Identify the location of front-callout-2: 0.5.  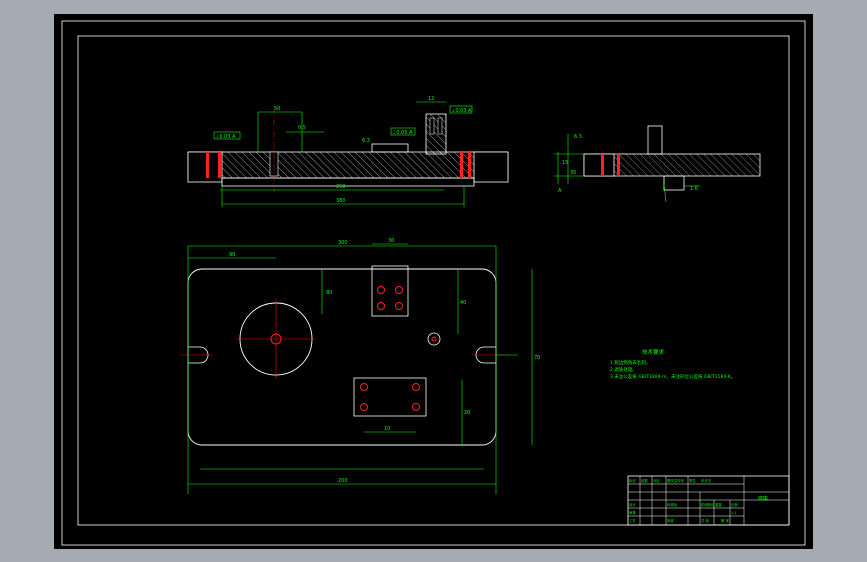
(302, 128).